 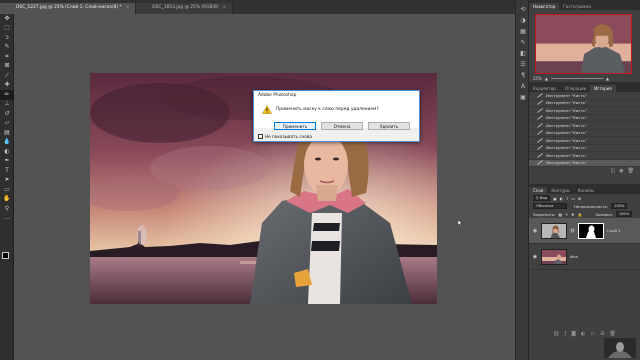 What do you see at coordinates (577, 6) in the screenshot?
I see `tab-histogram: Гистограмма` at bounding box center [577, 6].